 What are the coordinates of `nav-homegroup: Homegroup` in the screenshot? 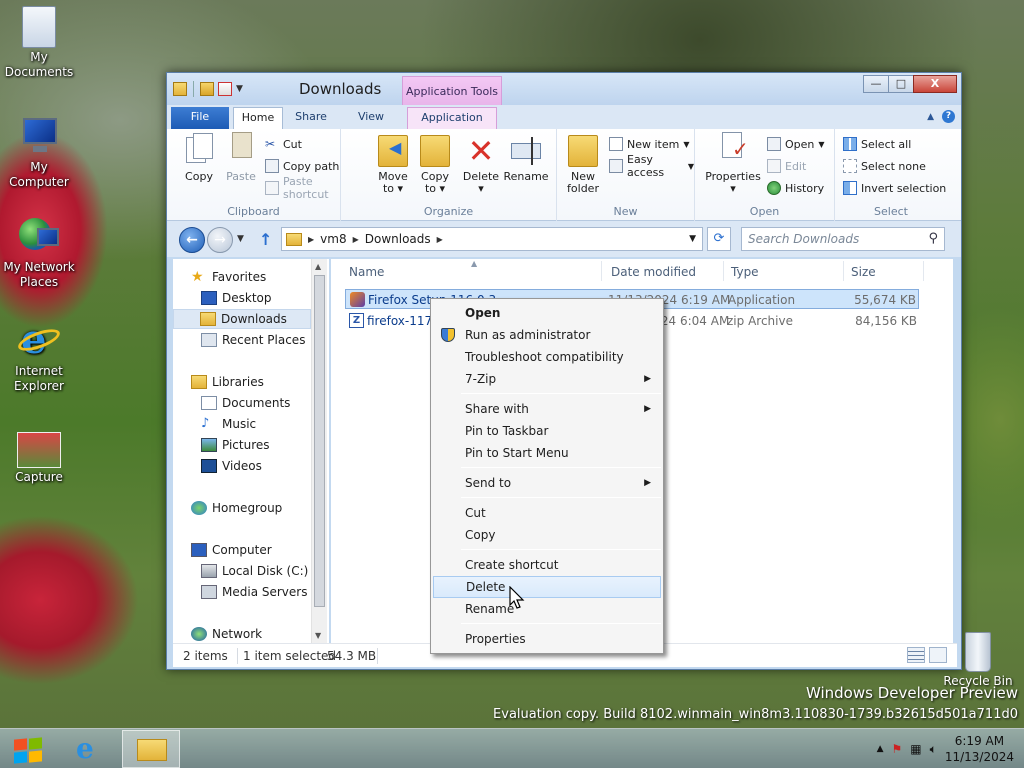 It's located at (236, 508).